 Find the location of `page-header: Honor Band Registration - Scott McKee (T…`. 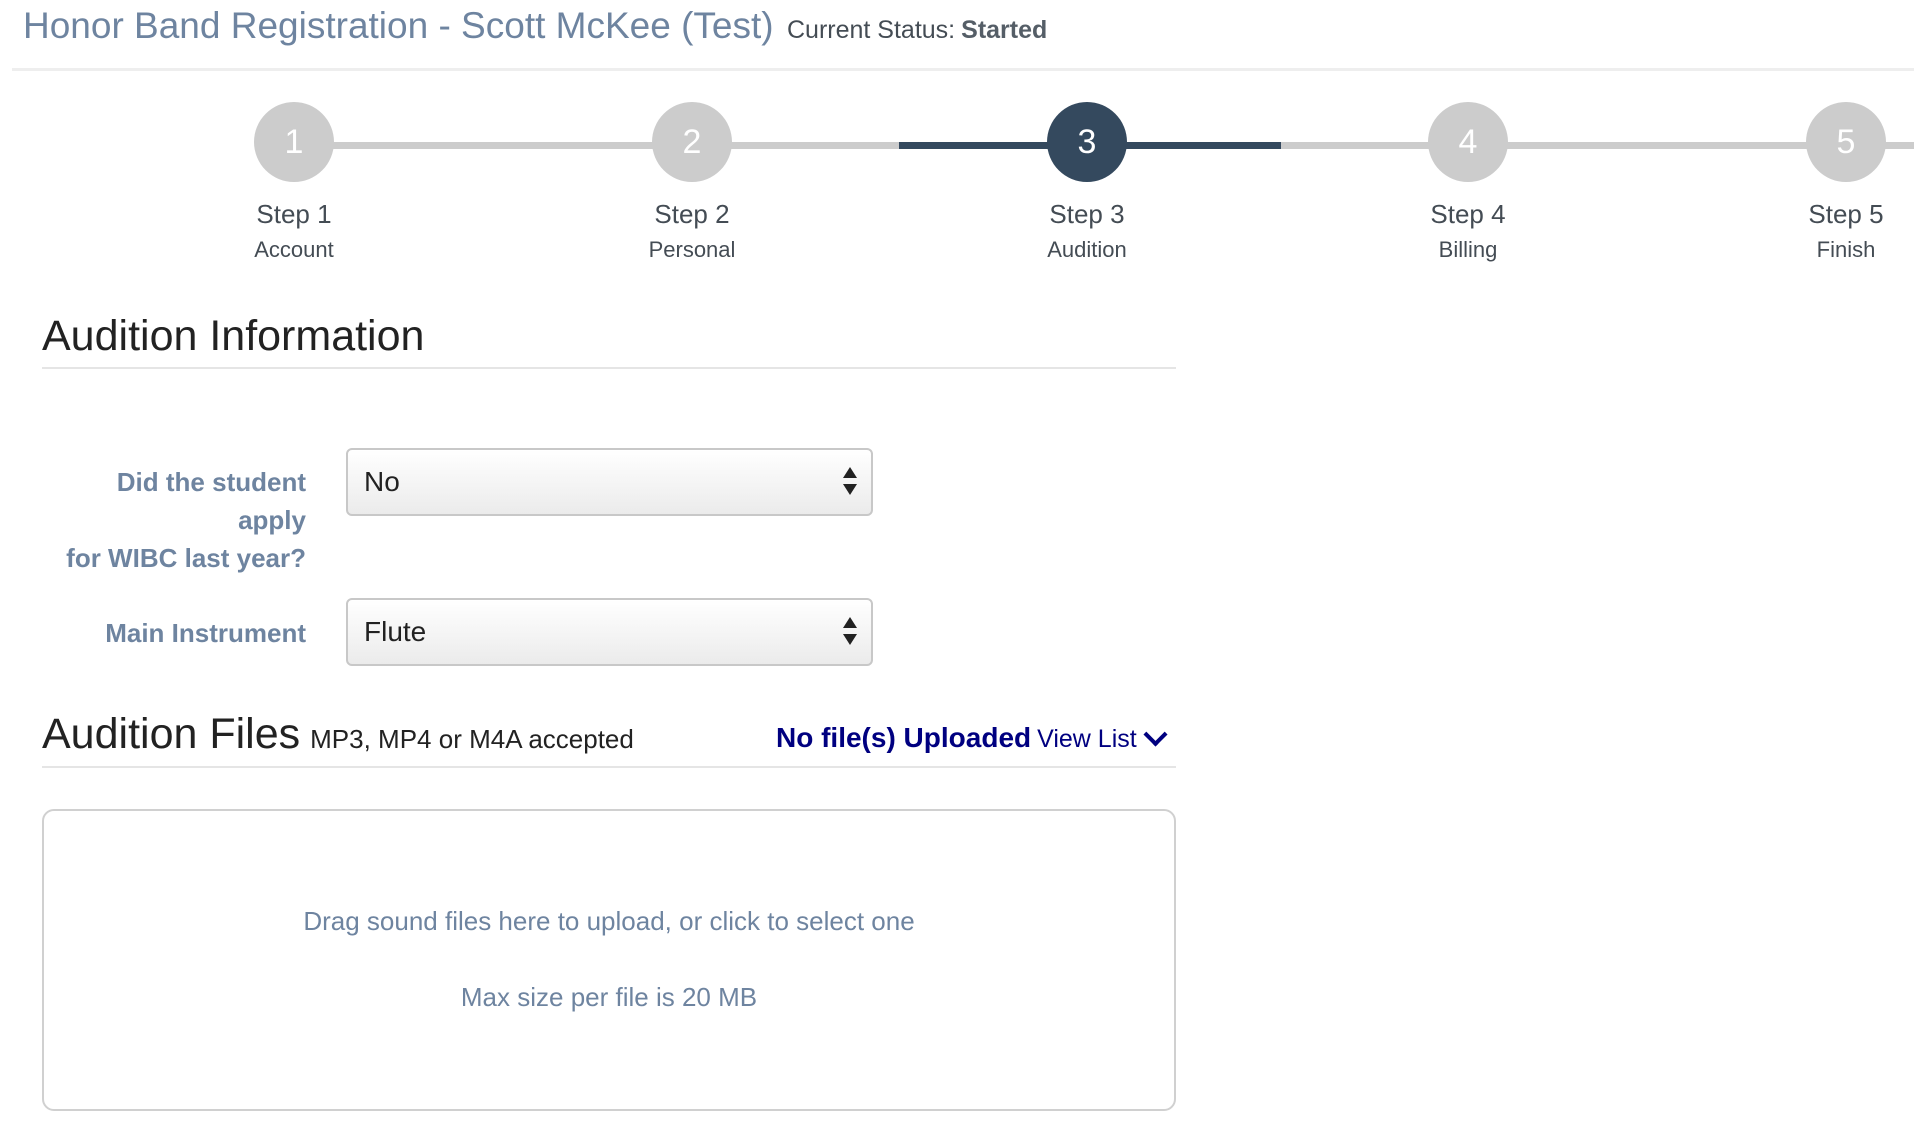

page-header: Honor Band Registration - Scott McKee (T… is located at coordinates (963, 35).